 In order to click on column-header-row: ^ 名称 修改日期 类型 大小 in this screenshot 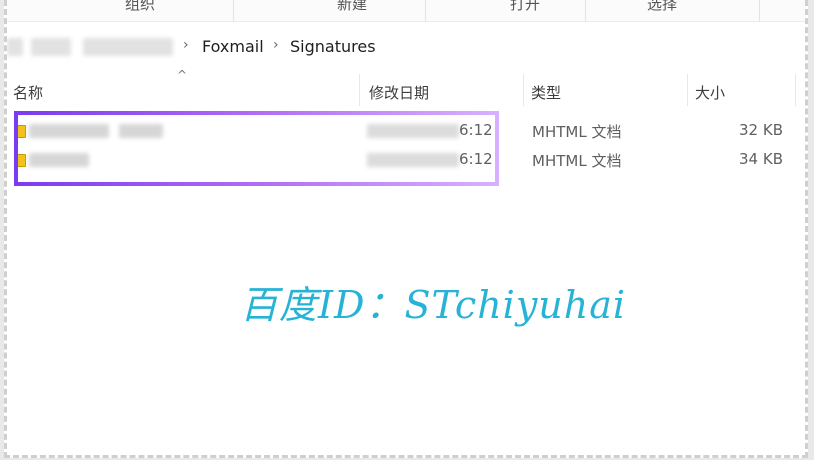, I will do `click(406, 89)`.